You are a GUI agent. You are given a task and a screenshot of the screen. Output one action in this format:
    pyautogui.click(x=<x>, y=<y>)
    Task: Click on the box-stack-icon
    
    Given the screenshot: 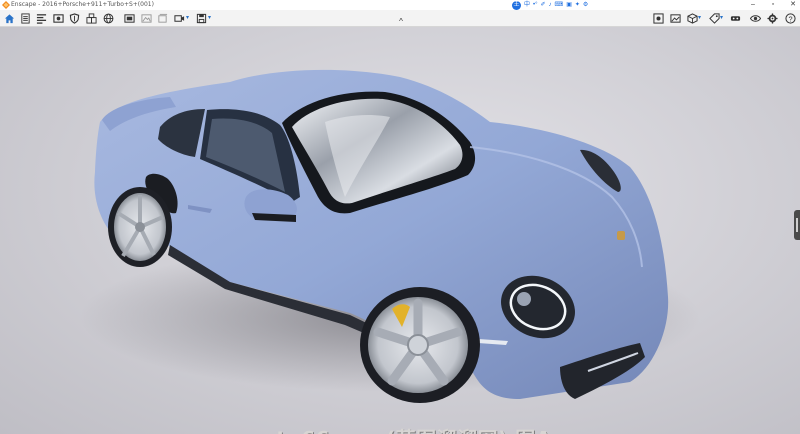 What is the action you would take?
    pyautogui.click(x=91, y=18)
    